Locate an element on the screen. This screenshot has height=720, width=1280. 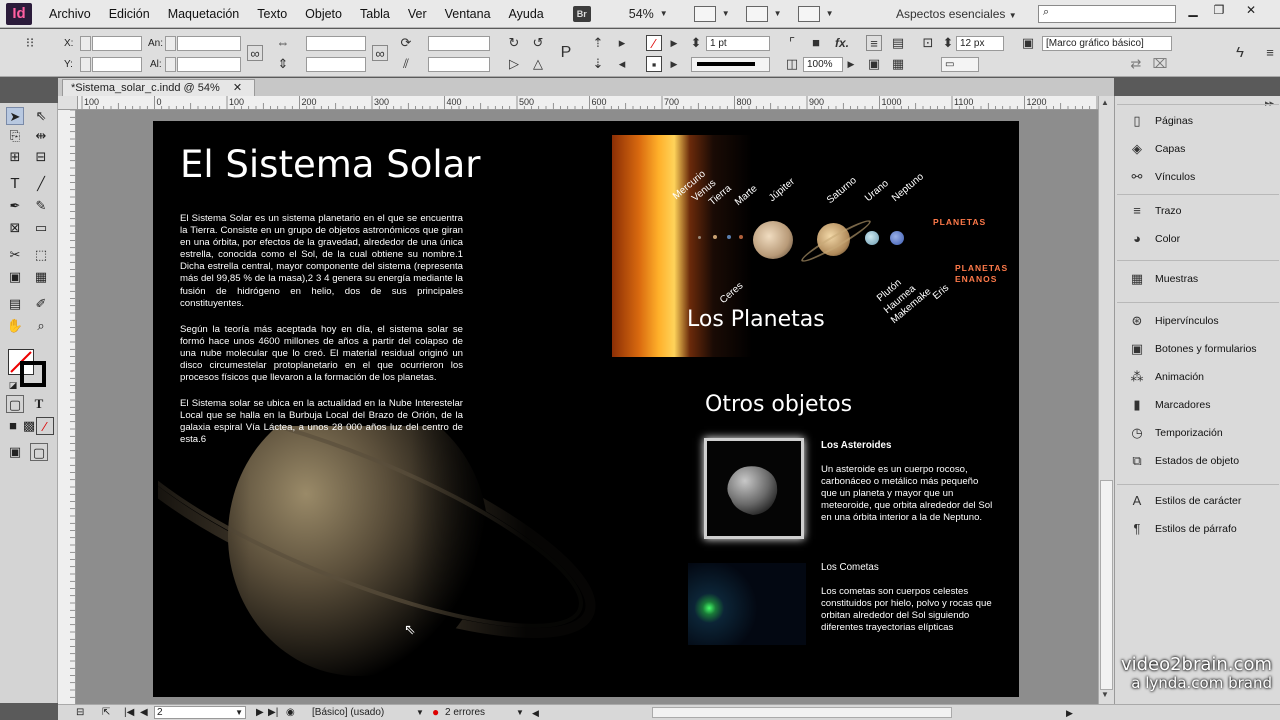
panel-temporizacion: ◷ Temporización is located at coordinates (1174, 433).